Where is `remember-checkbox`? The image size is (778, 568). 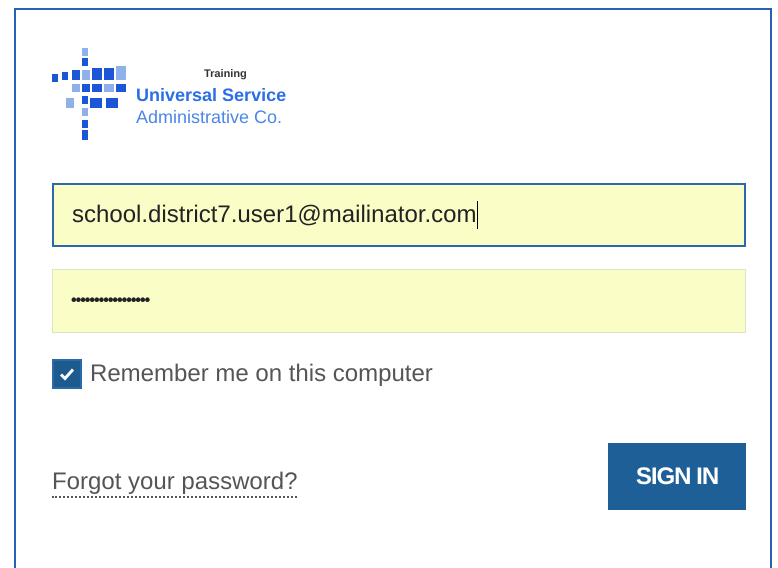 remember-checkbox is located at coordinates (67, 374).